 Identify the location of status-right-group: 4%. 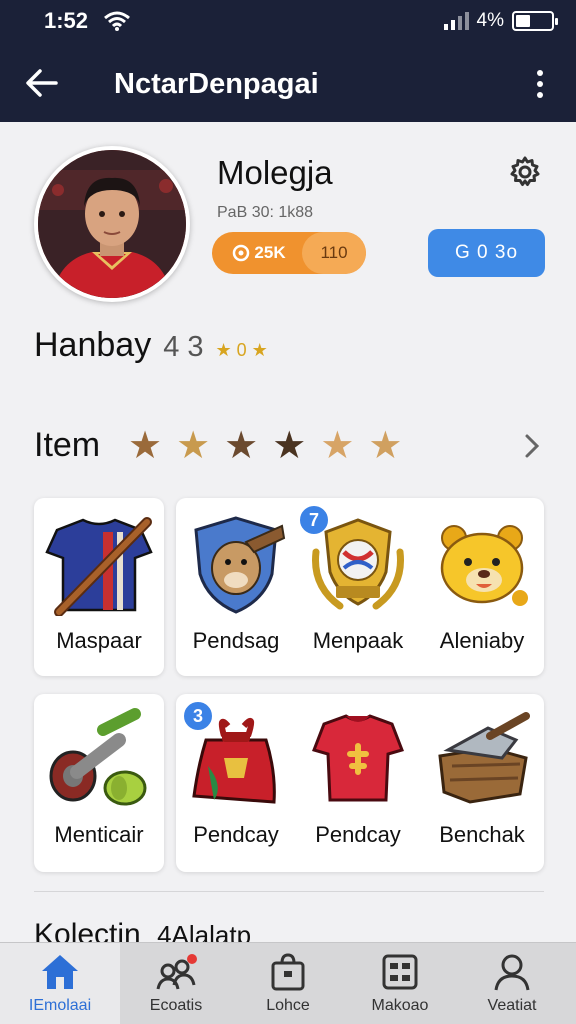
(500, 21).